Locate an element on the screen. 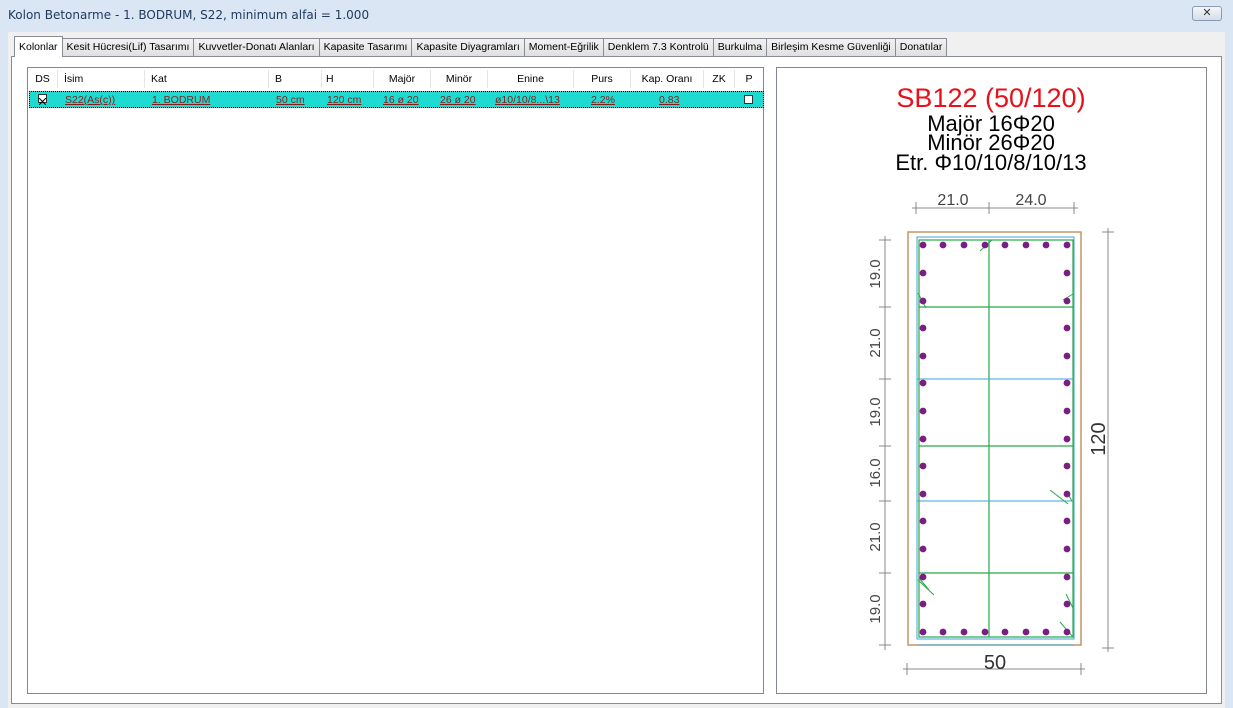 Image resolution: width=1233 pixels, height=708 pixels. left-dim-3: 19.0 is located at coordinates (875, 411).